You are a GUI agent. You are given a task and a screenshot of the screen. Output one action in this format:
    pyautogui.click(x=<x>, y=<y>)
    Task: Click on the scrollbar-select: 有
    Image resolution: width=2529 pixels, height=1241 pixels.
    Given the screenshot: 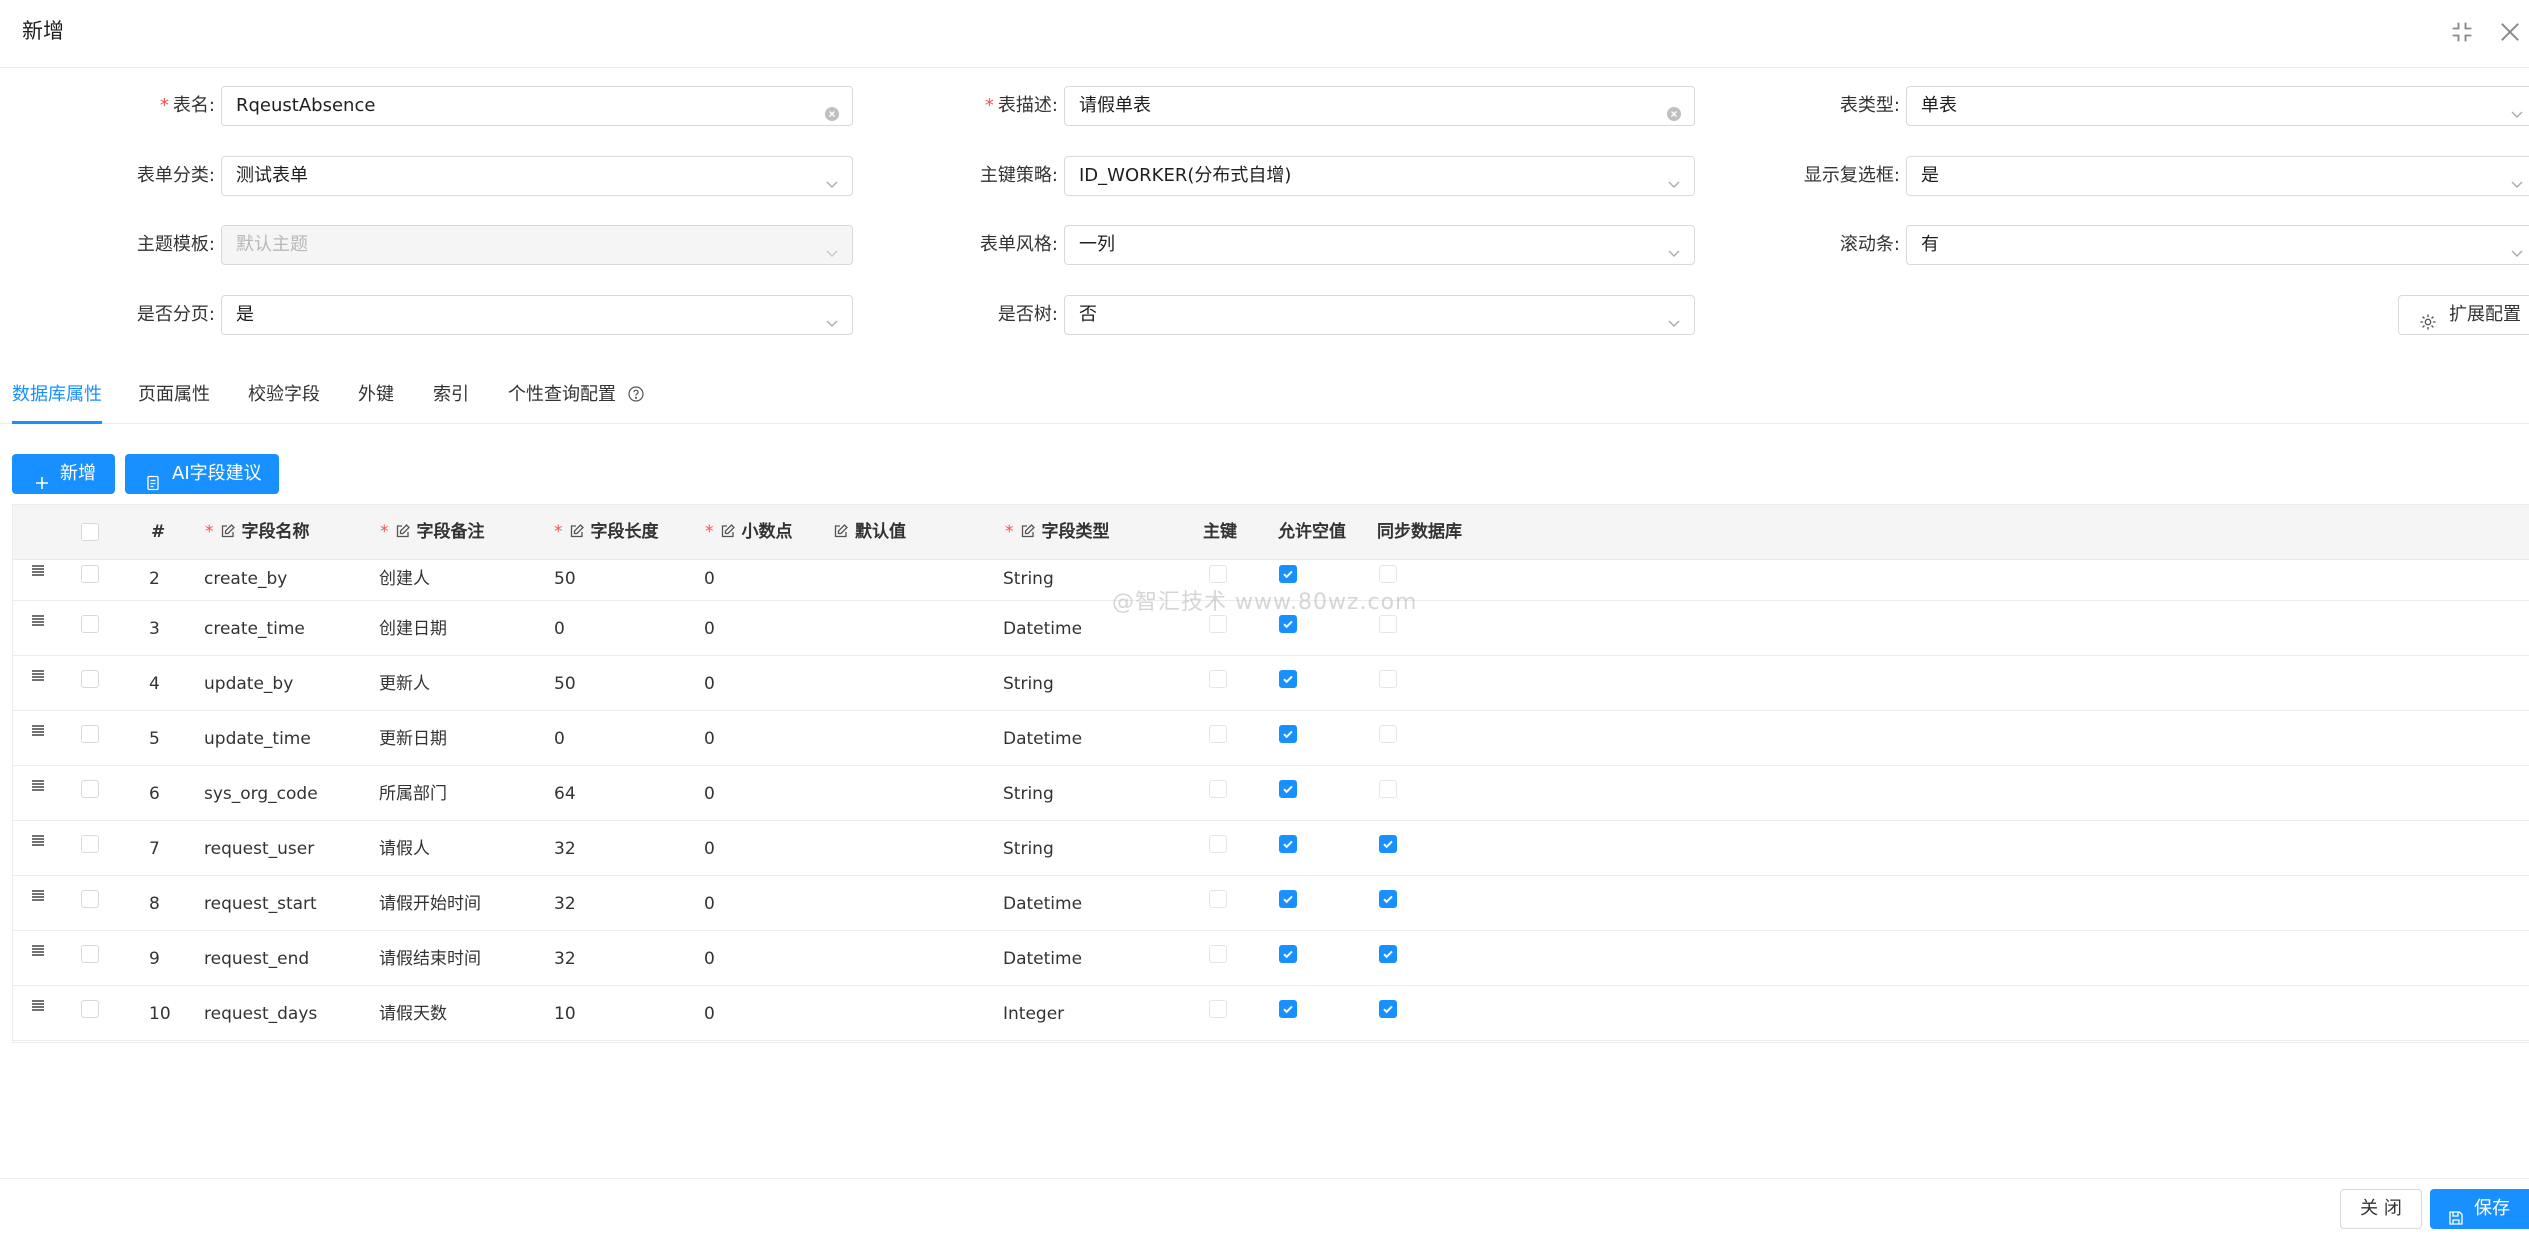 What is the action you would take?
    pyautogui.click(x=2217, y=245)
    